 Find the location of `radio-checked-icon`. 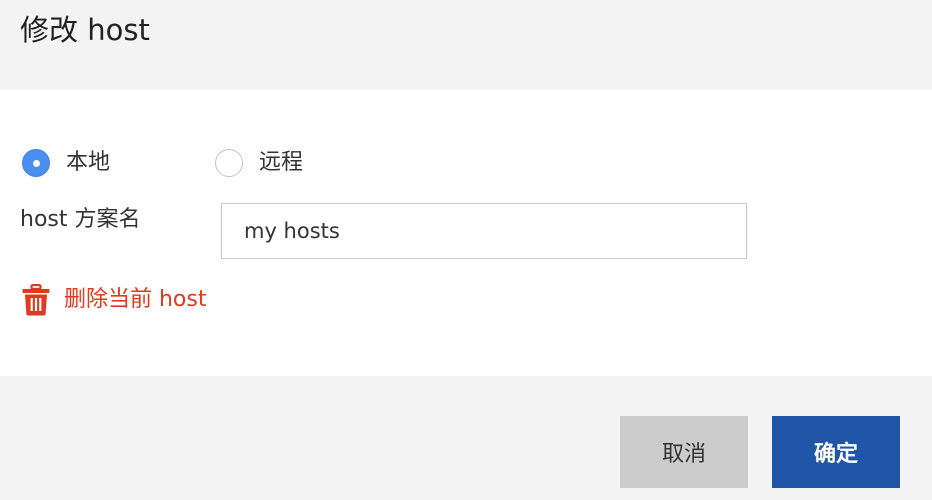

radio-checked-icon is located at coordinates (36, 163).